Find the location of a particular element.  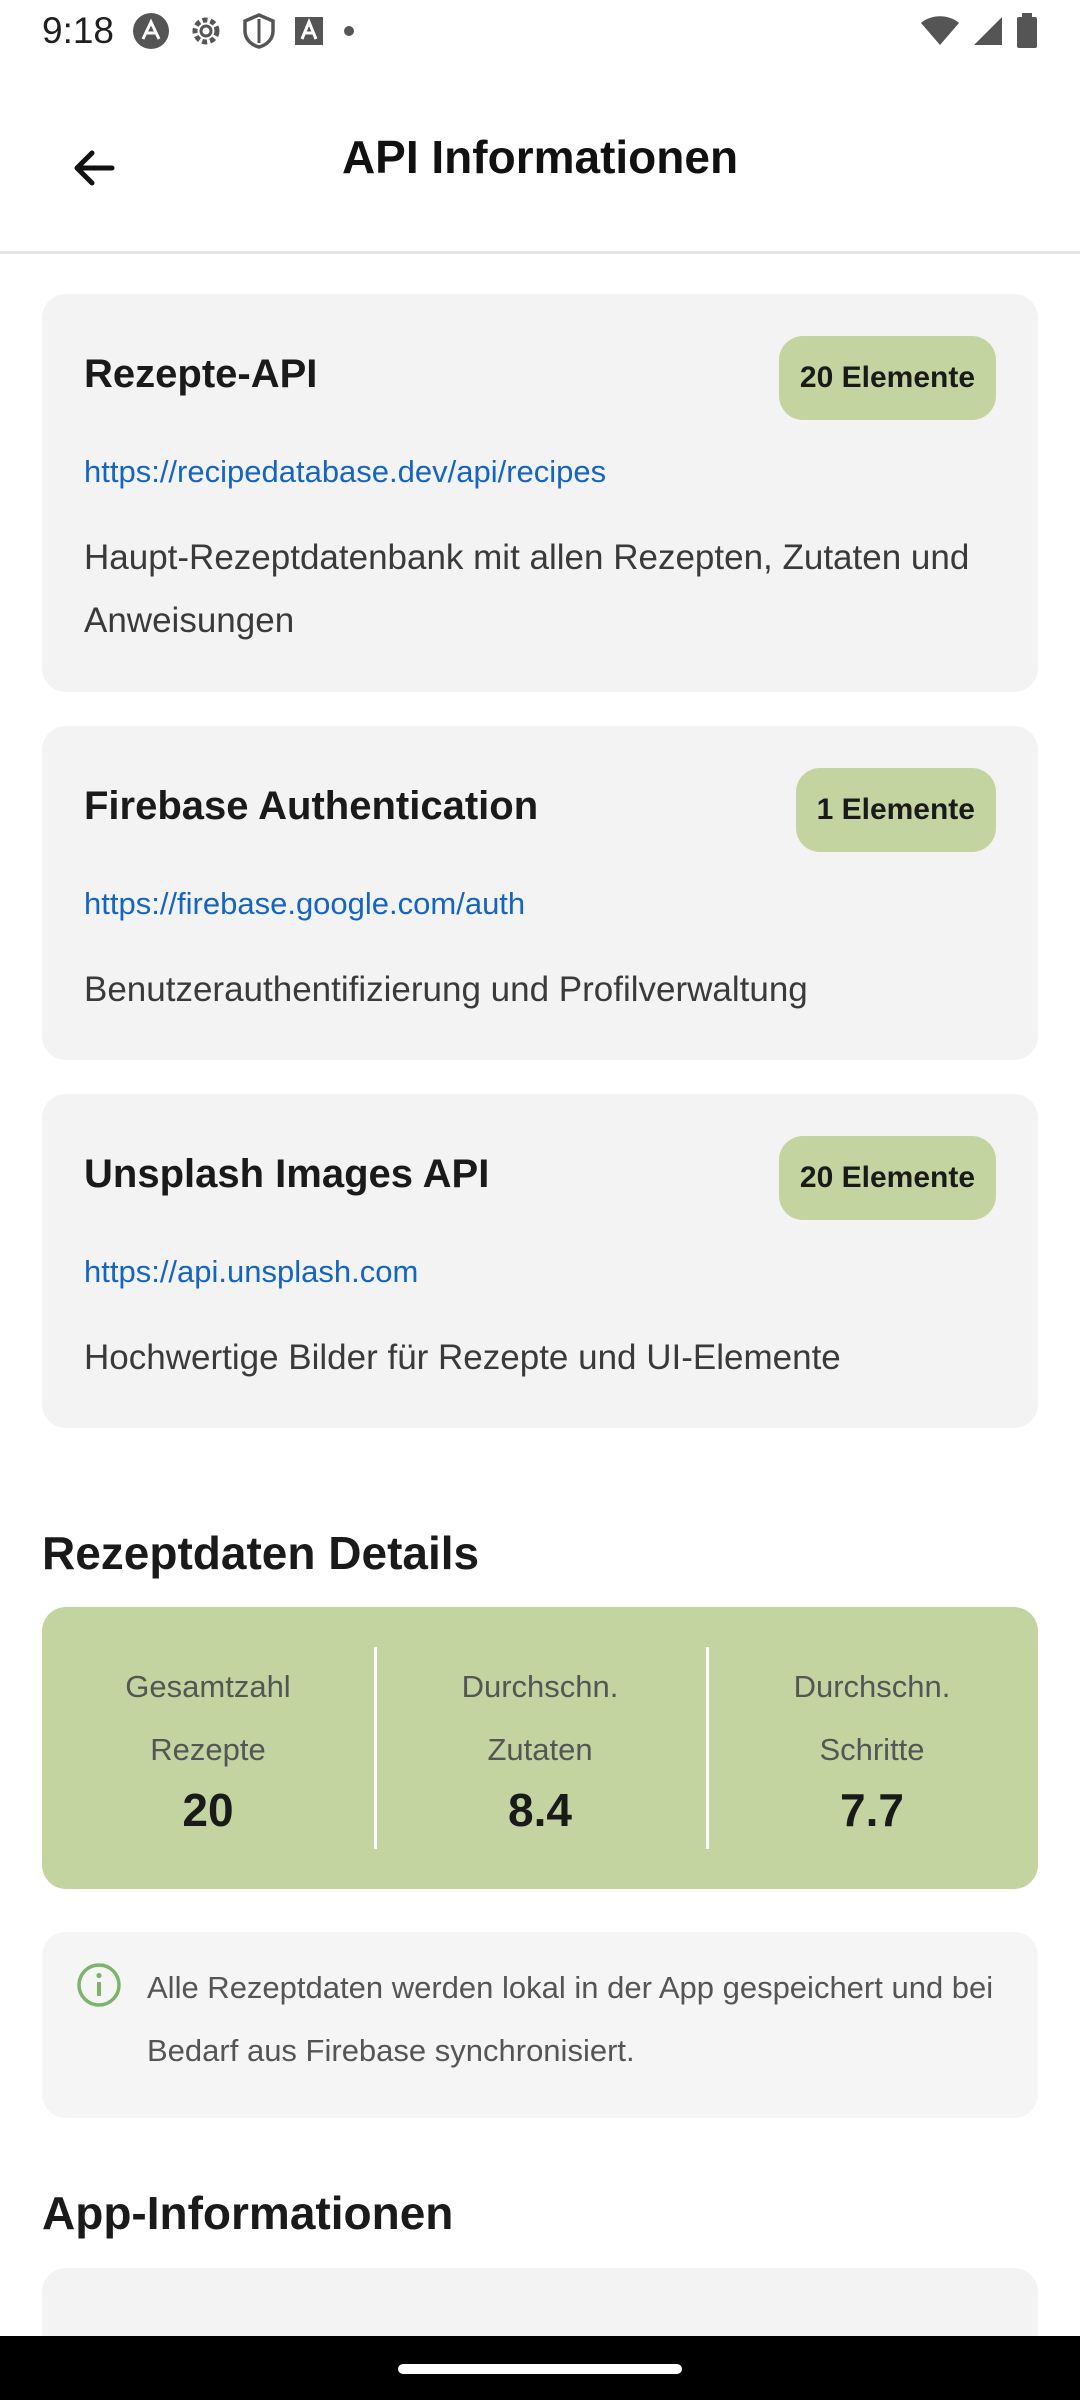

shield-icon is located at coordinates (259, 31).